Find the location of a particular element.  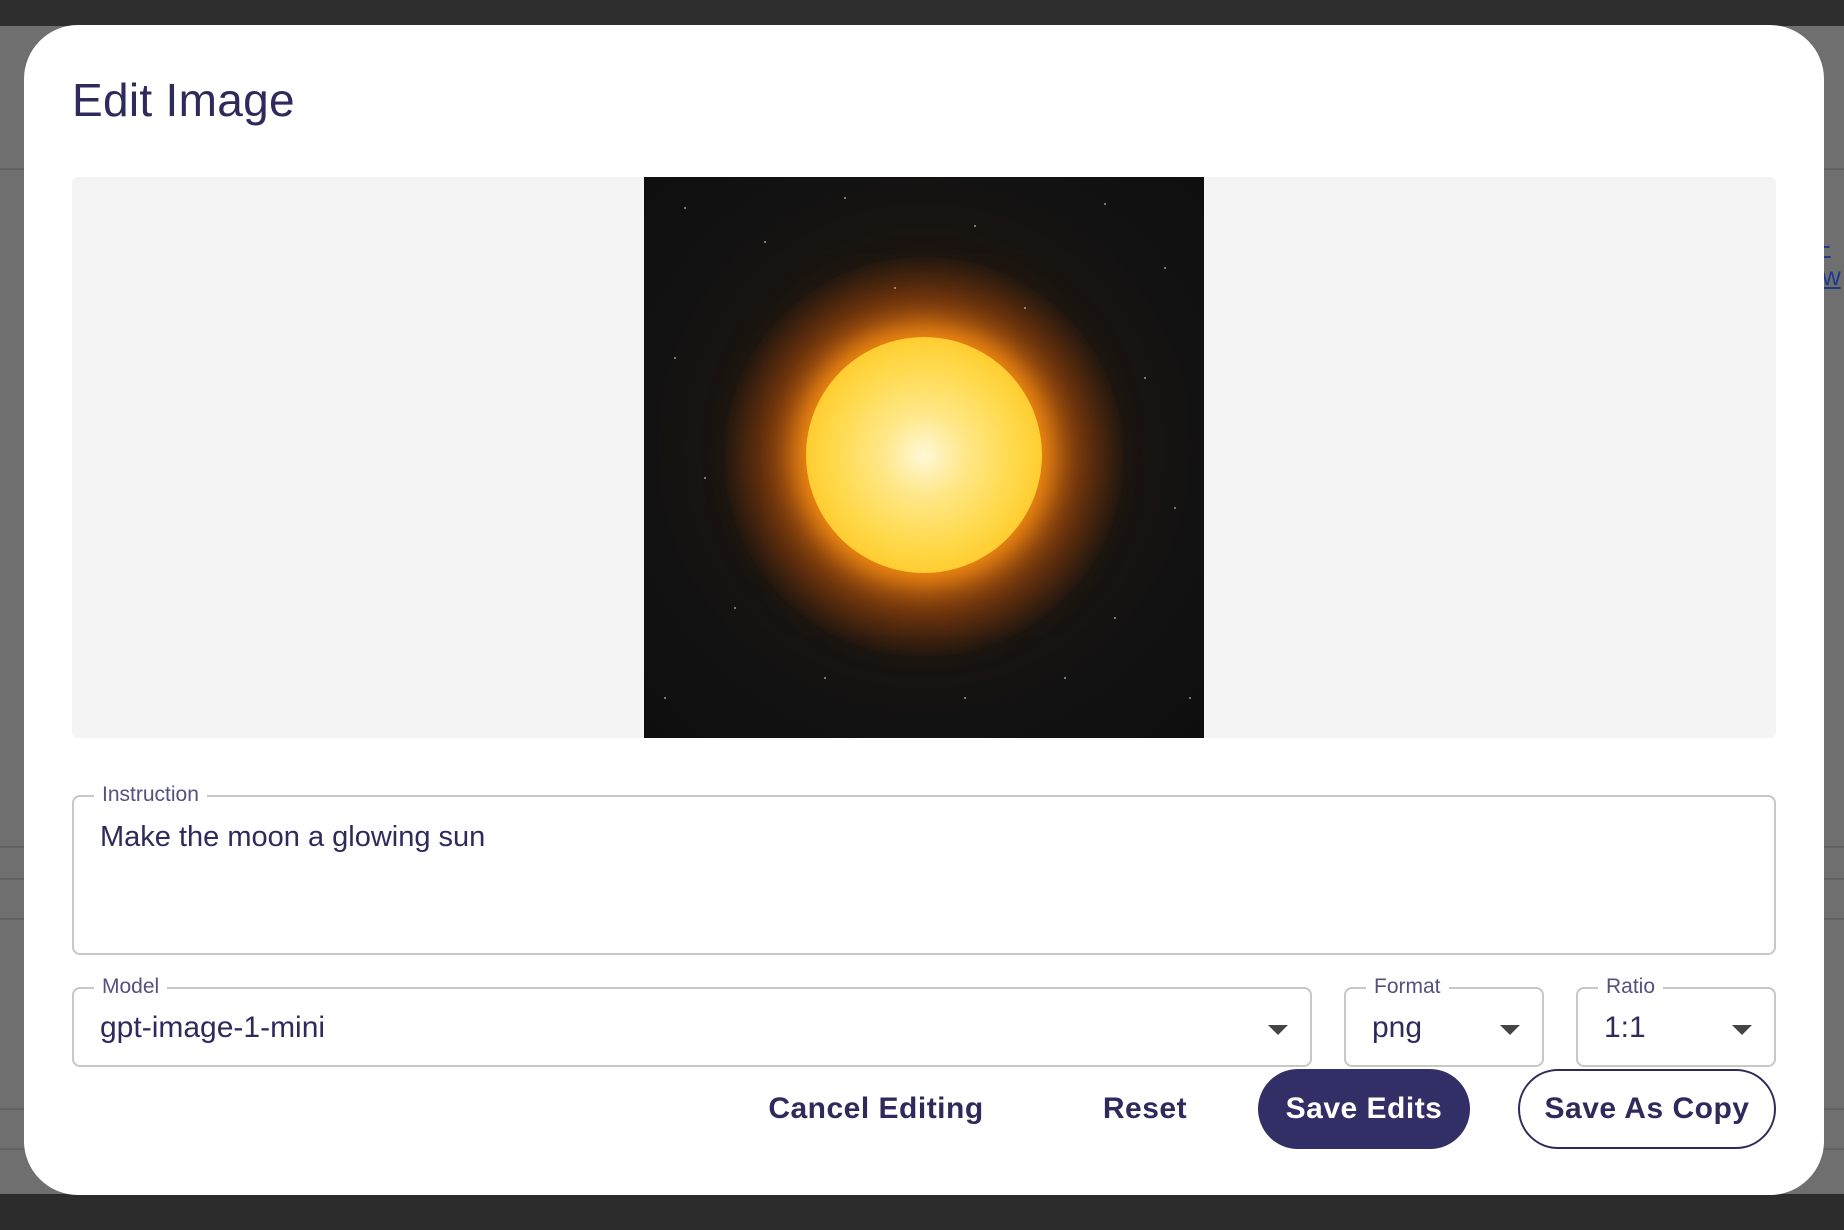

model-label: Model is located at coordinates (131, 987).